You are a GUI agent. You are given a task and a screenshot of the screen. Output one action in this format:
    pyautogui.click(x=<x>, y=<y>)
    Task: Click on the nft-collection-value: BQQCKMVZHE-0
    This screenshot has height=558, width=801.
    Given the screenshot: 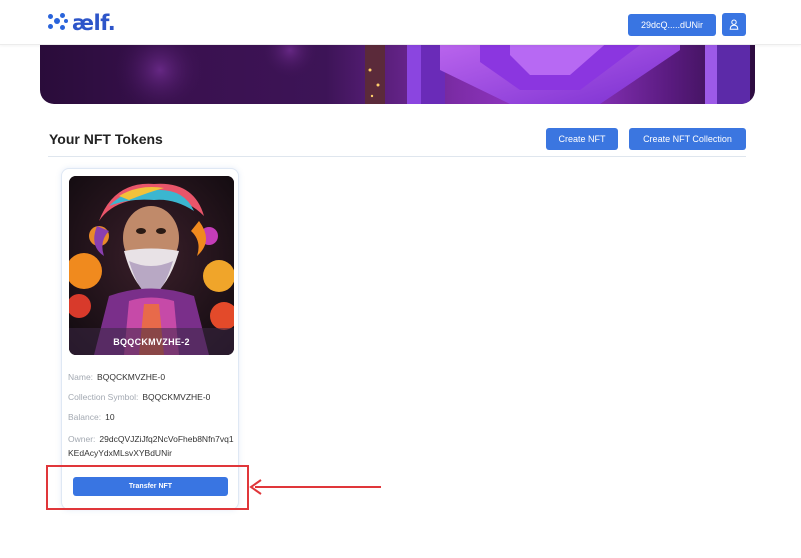 What is the action you would take?
    pyautogui.click(x=176, y=397)
    